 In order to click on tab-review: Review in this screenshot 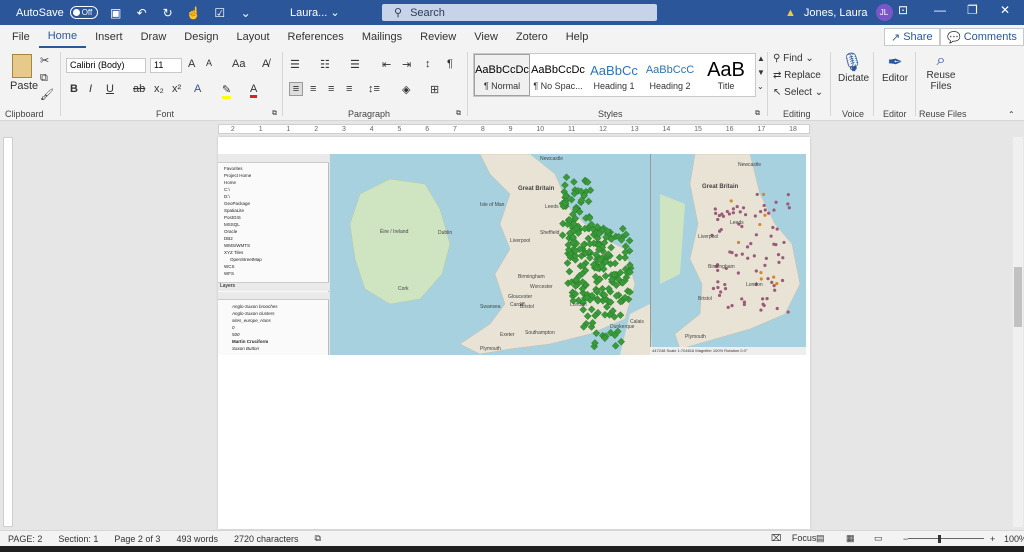, I will do `click(438, 36)`.